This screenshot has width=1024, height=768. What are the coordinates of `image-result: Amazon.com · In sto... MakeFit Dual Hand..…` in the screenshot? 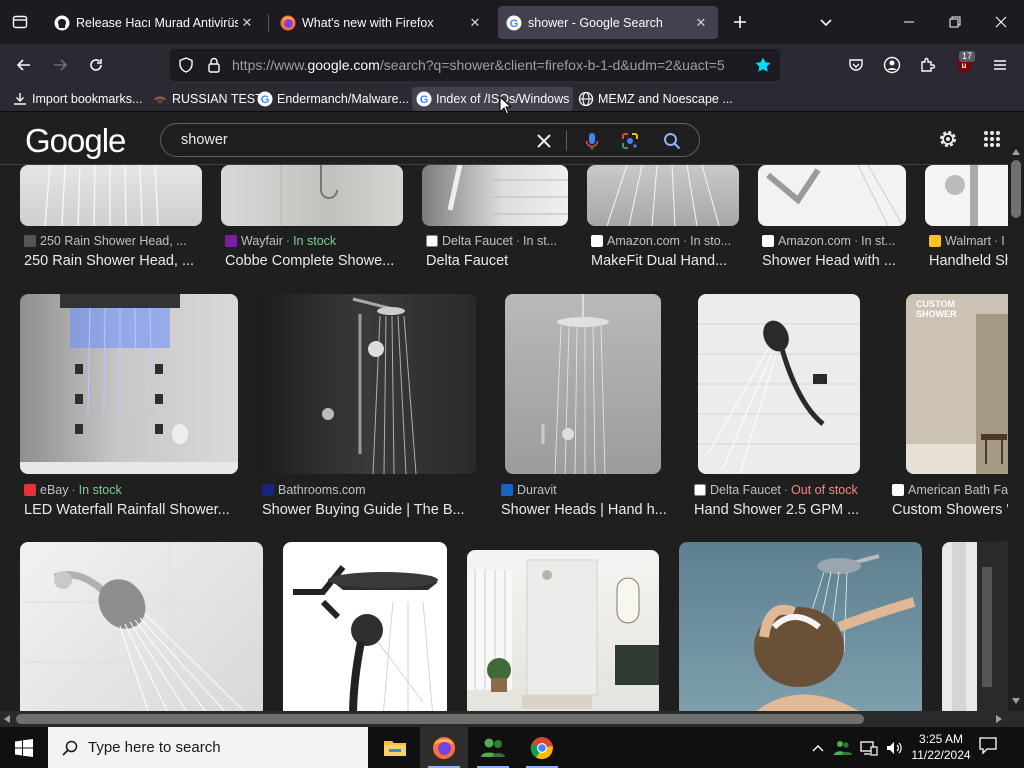 It's located at (663, 220).